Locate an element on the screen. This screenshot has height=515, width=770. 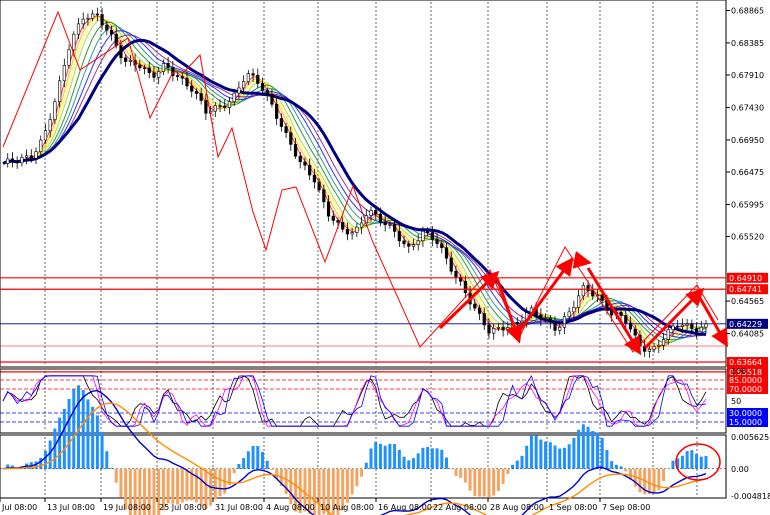
level-tag-label: 0.64229 is located at coordinates (745, 324).